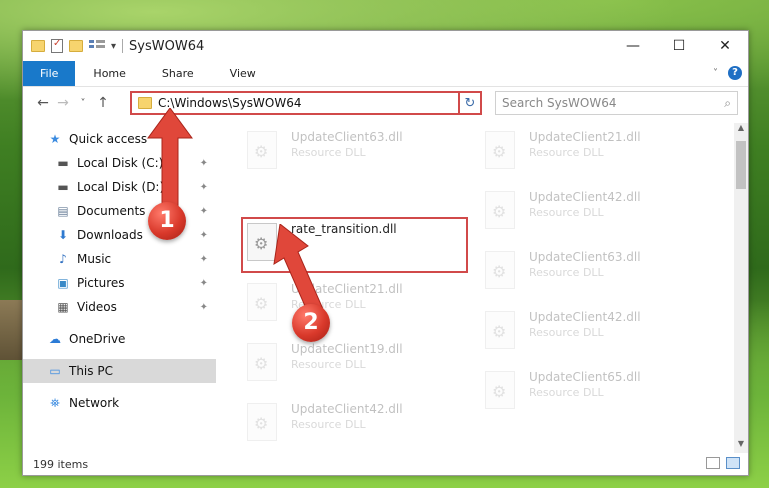 This screenshot has height=488, width=769. Describe the element at coordinates (49, 73) in the screenshot. I see `tab-file: File` at that location.